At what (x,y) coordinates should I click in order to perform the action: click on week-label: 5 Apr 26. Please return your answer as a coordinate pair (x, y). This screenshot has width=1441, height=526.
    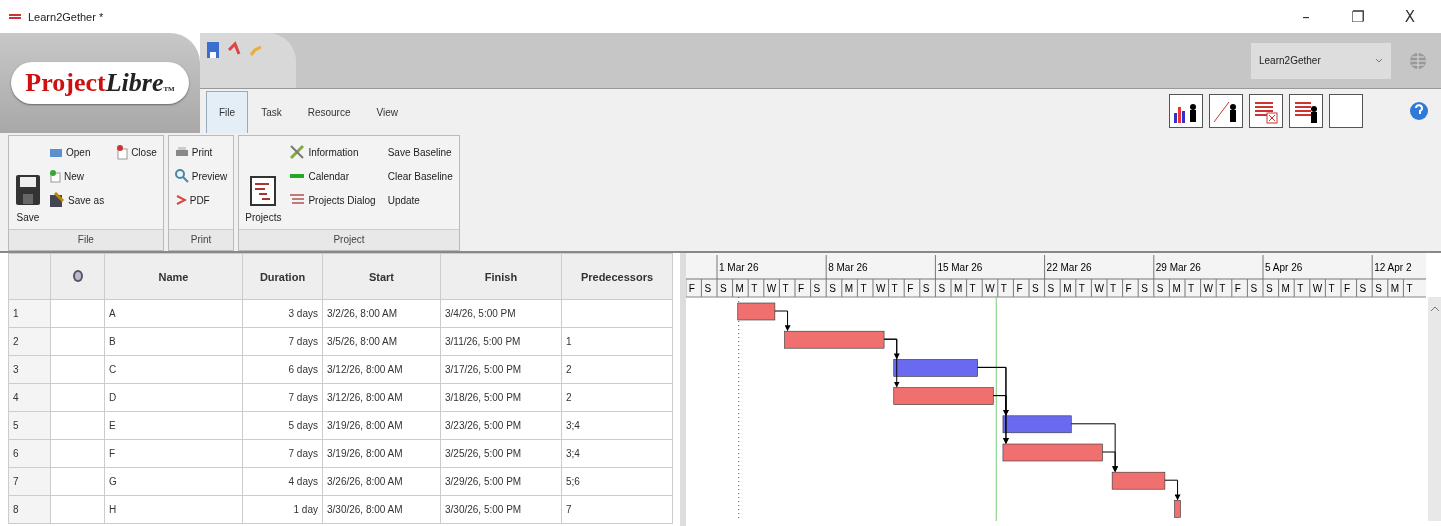
    Looking at the image, I should click on (1284, 267).